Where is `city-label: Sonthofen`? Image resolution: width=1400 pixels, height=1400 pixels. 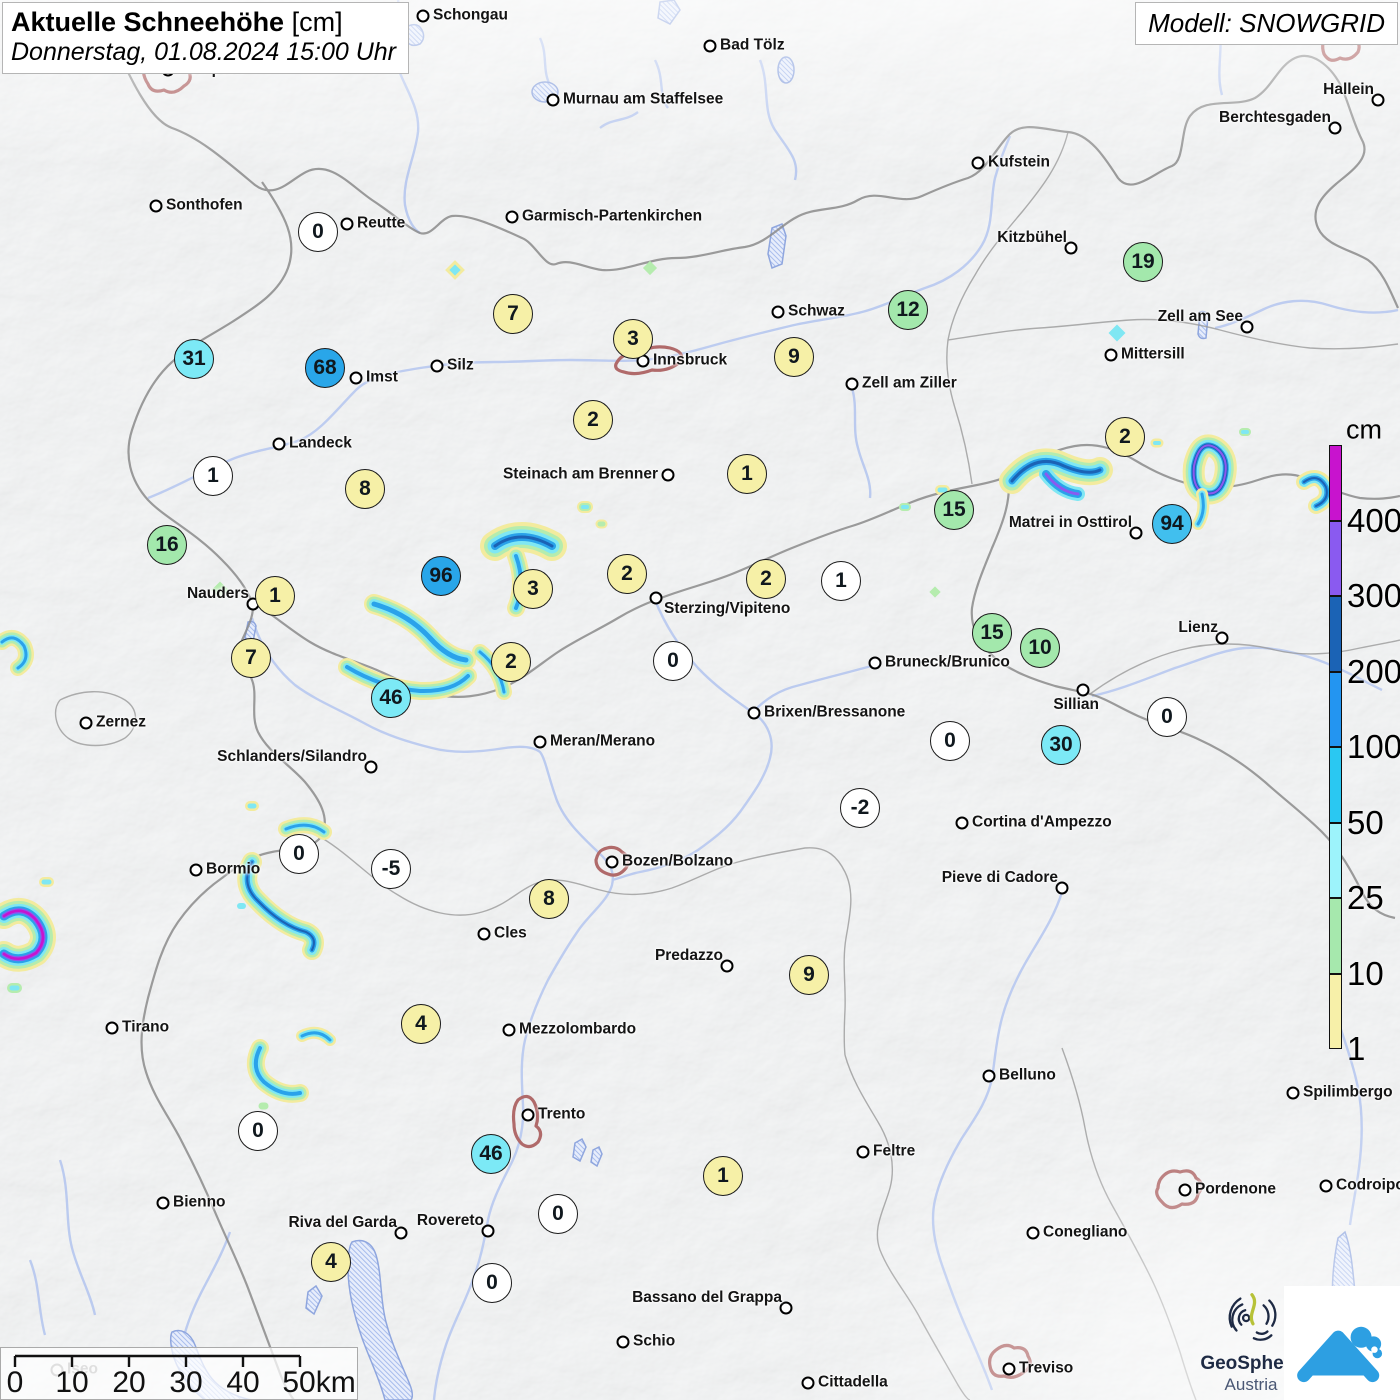
city-label: Sonthofen is located at coordinates (204, 205).